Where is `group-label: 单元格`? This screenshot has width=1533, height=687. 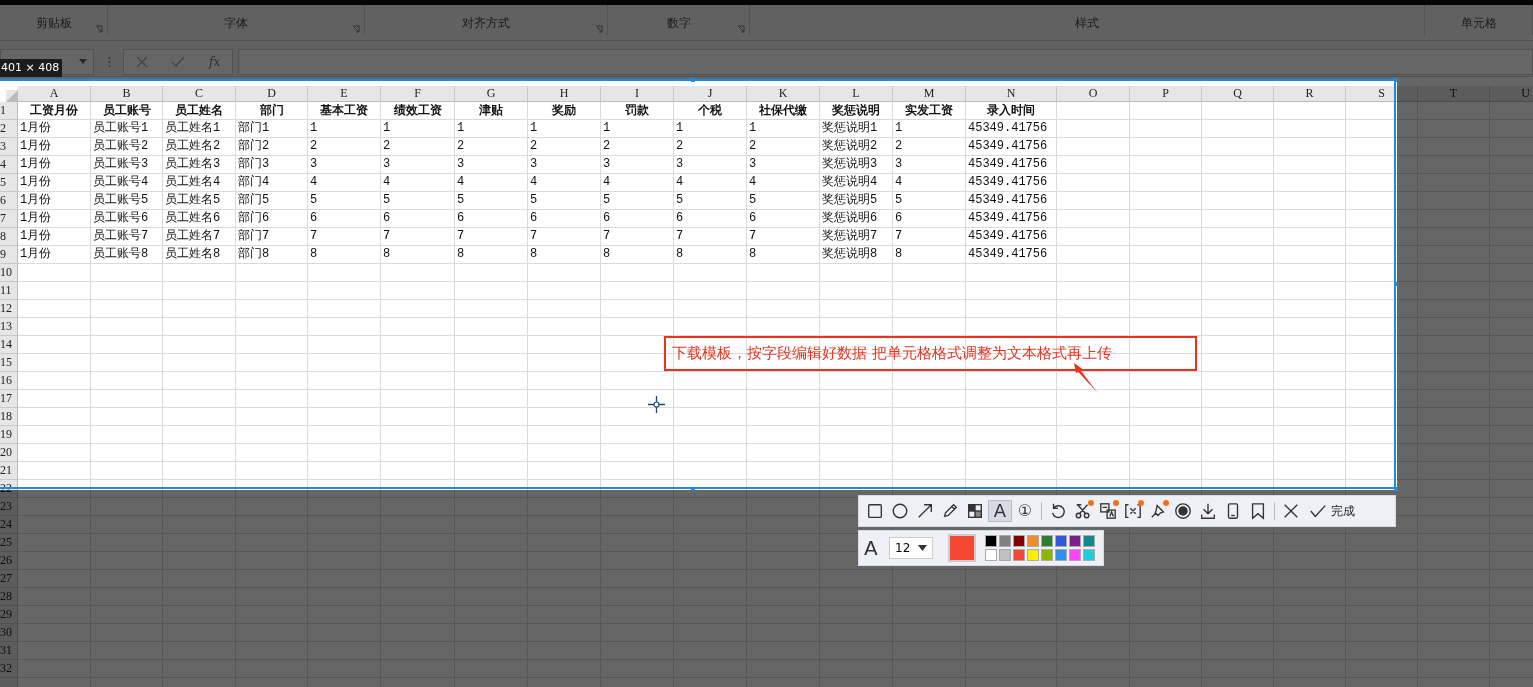 group-label: 单元格 is located at coordinates (1478, 23).